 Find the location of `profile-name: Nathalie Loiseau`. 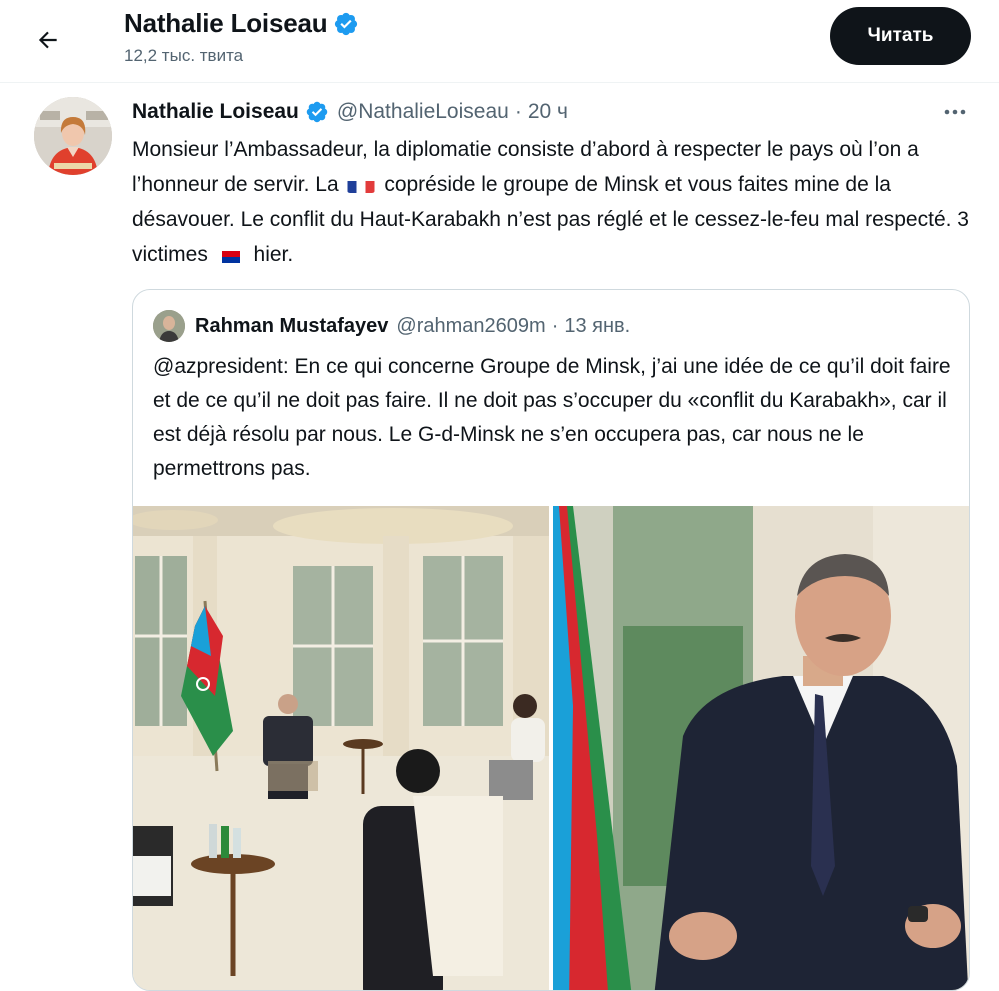

profile-name: Nathalie Loiseau is located at coordinates (226, 23).